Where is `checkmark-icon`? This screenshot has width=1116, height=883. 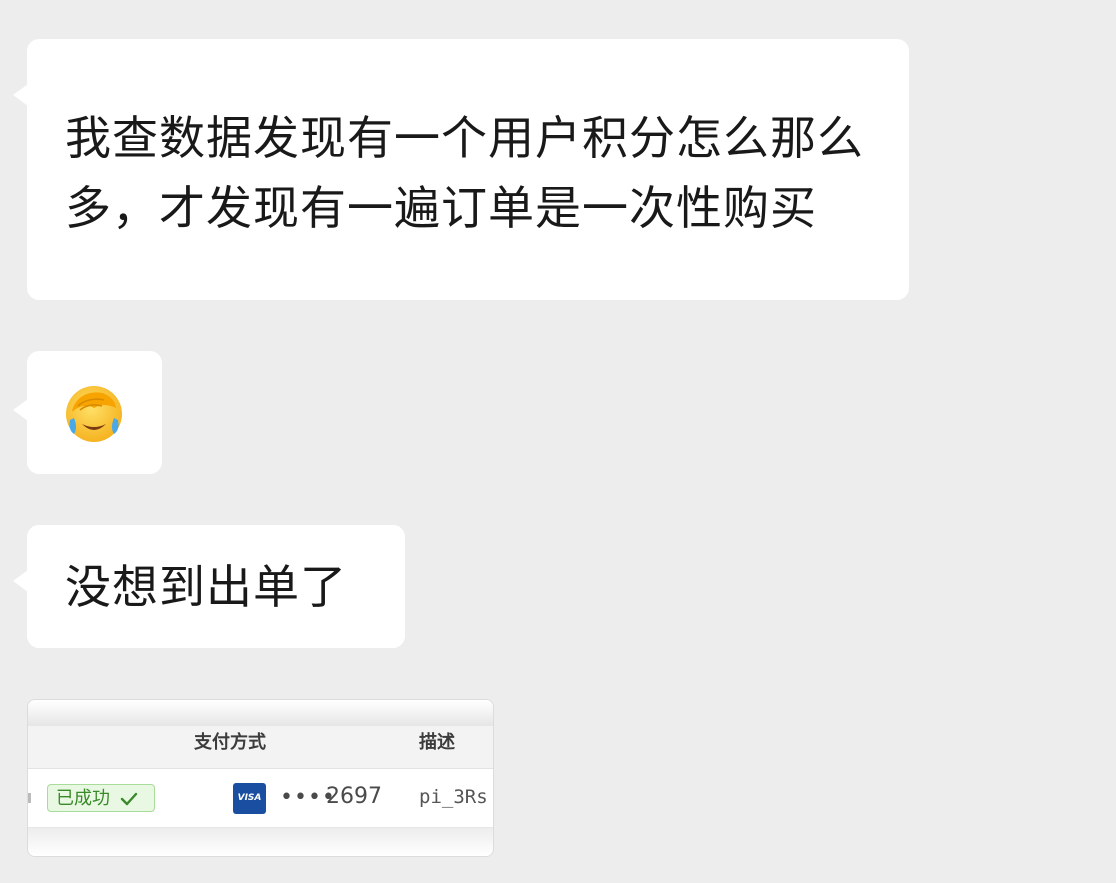
checkmark-icon is located at coordinates (128, 799).